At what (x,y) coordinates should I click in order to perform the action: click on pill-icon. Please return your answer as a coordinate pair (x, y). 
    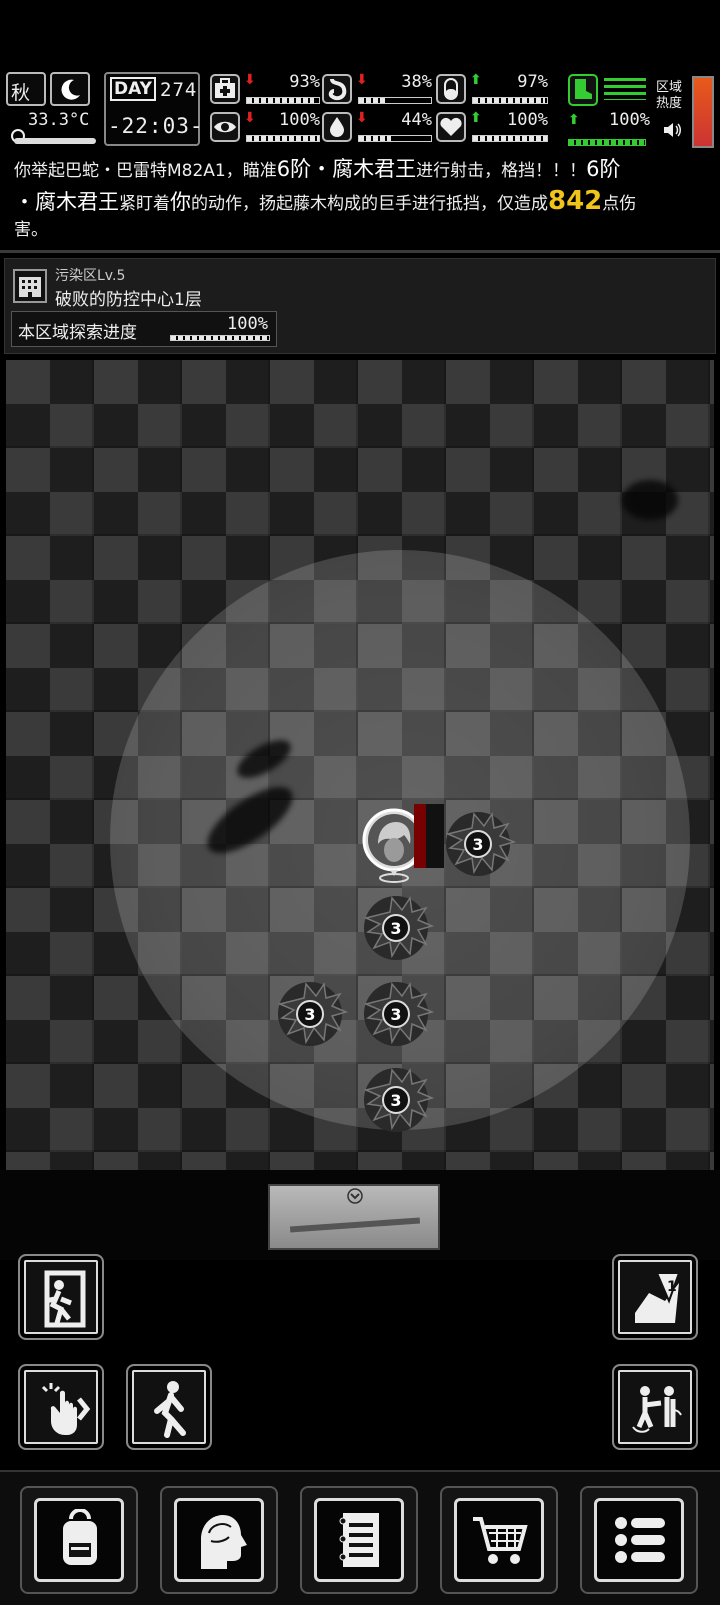
    Looking at the image, I should click on (451, 89).